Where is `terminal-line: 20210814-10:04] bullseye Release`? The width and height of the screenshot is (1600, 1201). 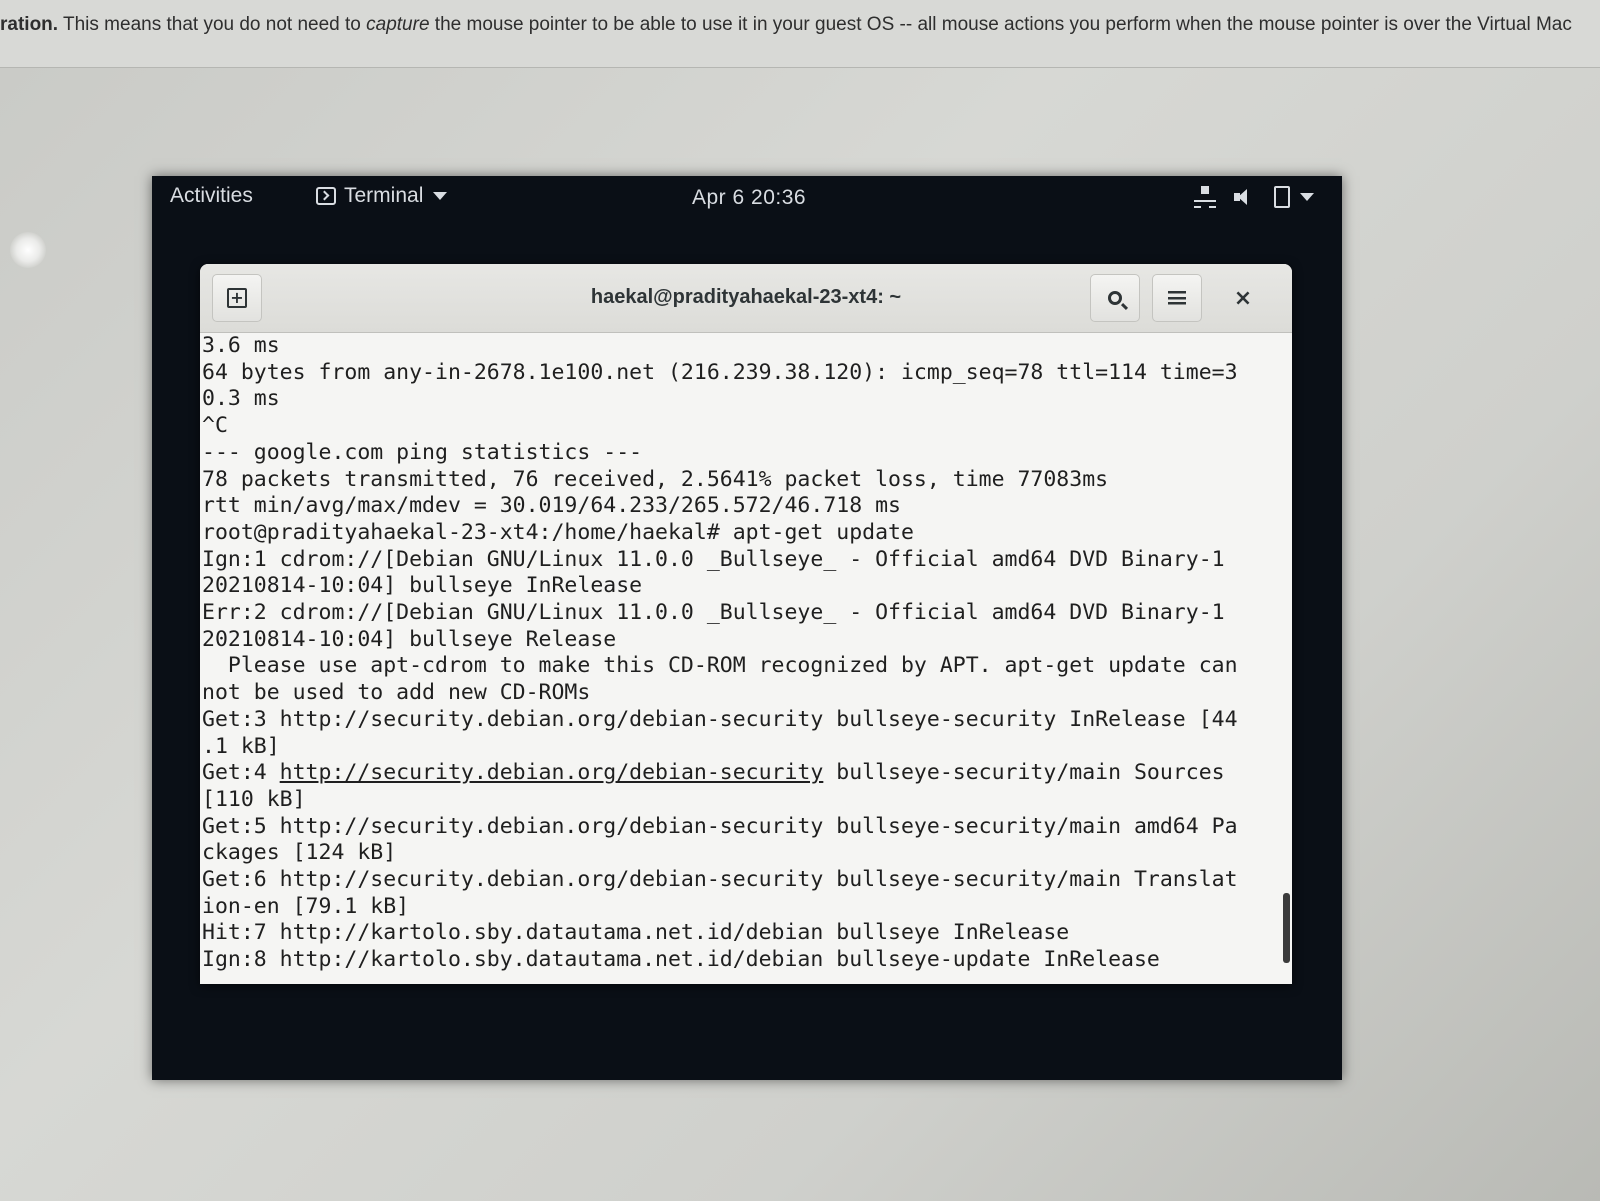
terminal-line: 20210814-10:04] bullseye Release is located at coordinates (409, 639).